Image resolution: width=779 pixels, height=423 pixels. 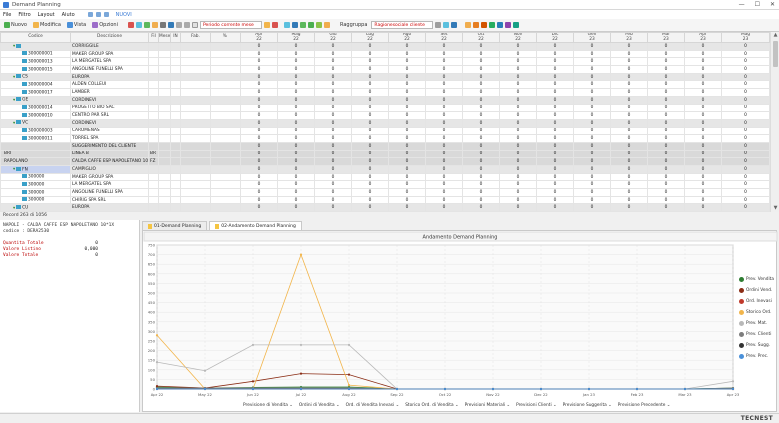 What do you see at coordinates (385, 62) in the screenshot?
I see `table-row: 300000013 LA MERGATEL SPA 0 0 0 0 0 0 0 0 0 0 0 0 0 0` at bounding box center [385, 62].